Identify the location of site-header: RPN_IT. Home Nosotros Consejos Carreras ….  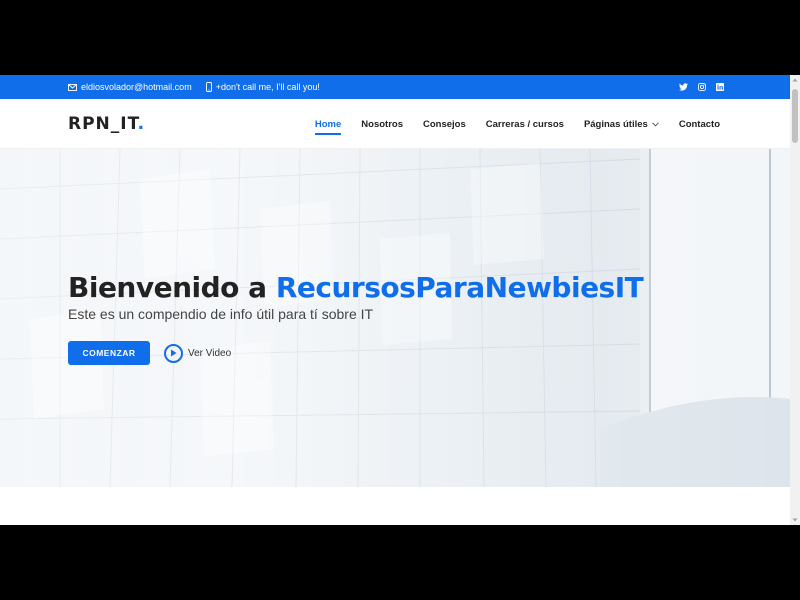
(395, 124).